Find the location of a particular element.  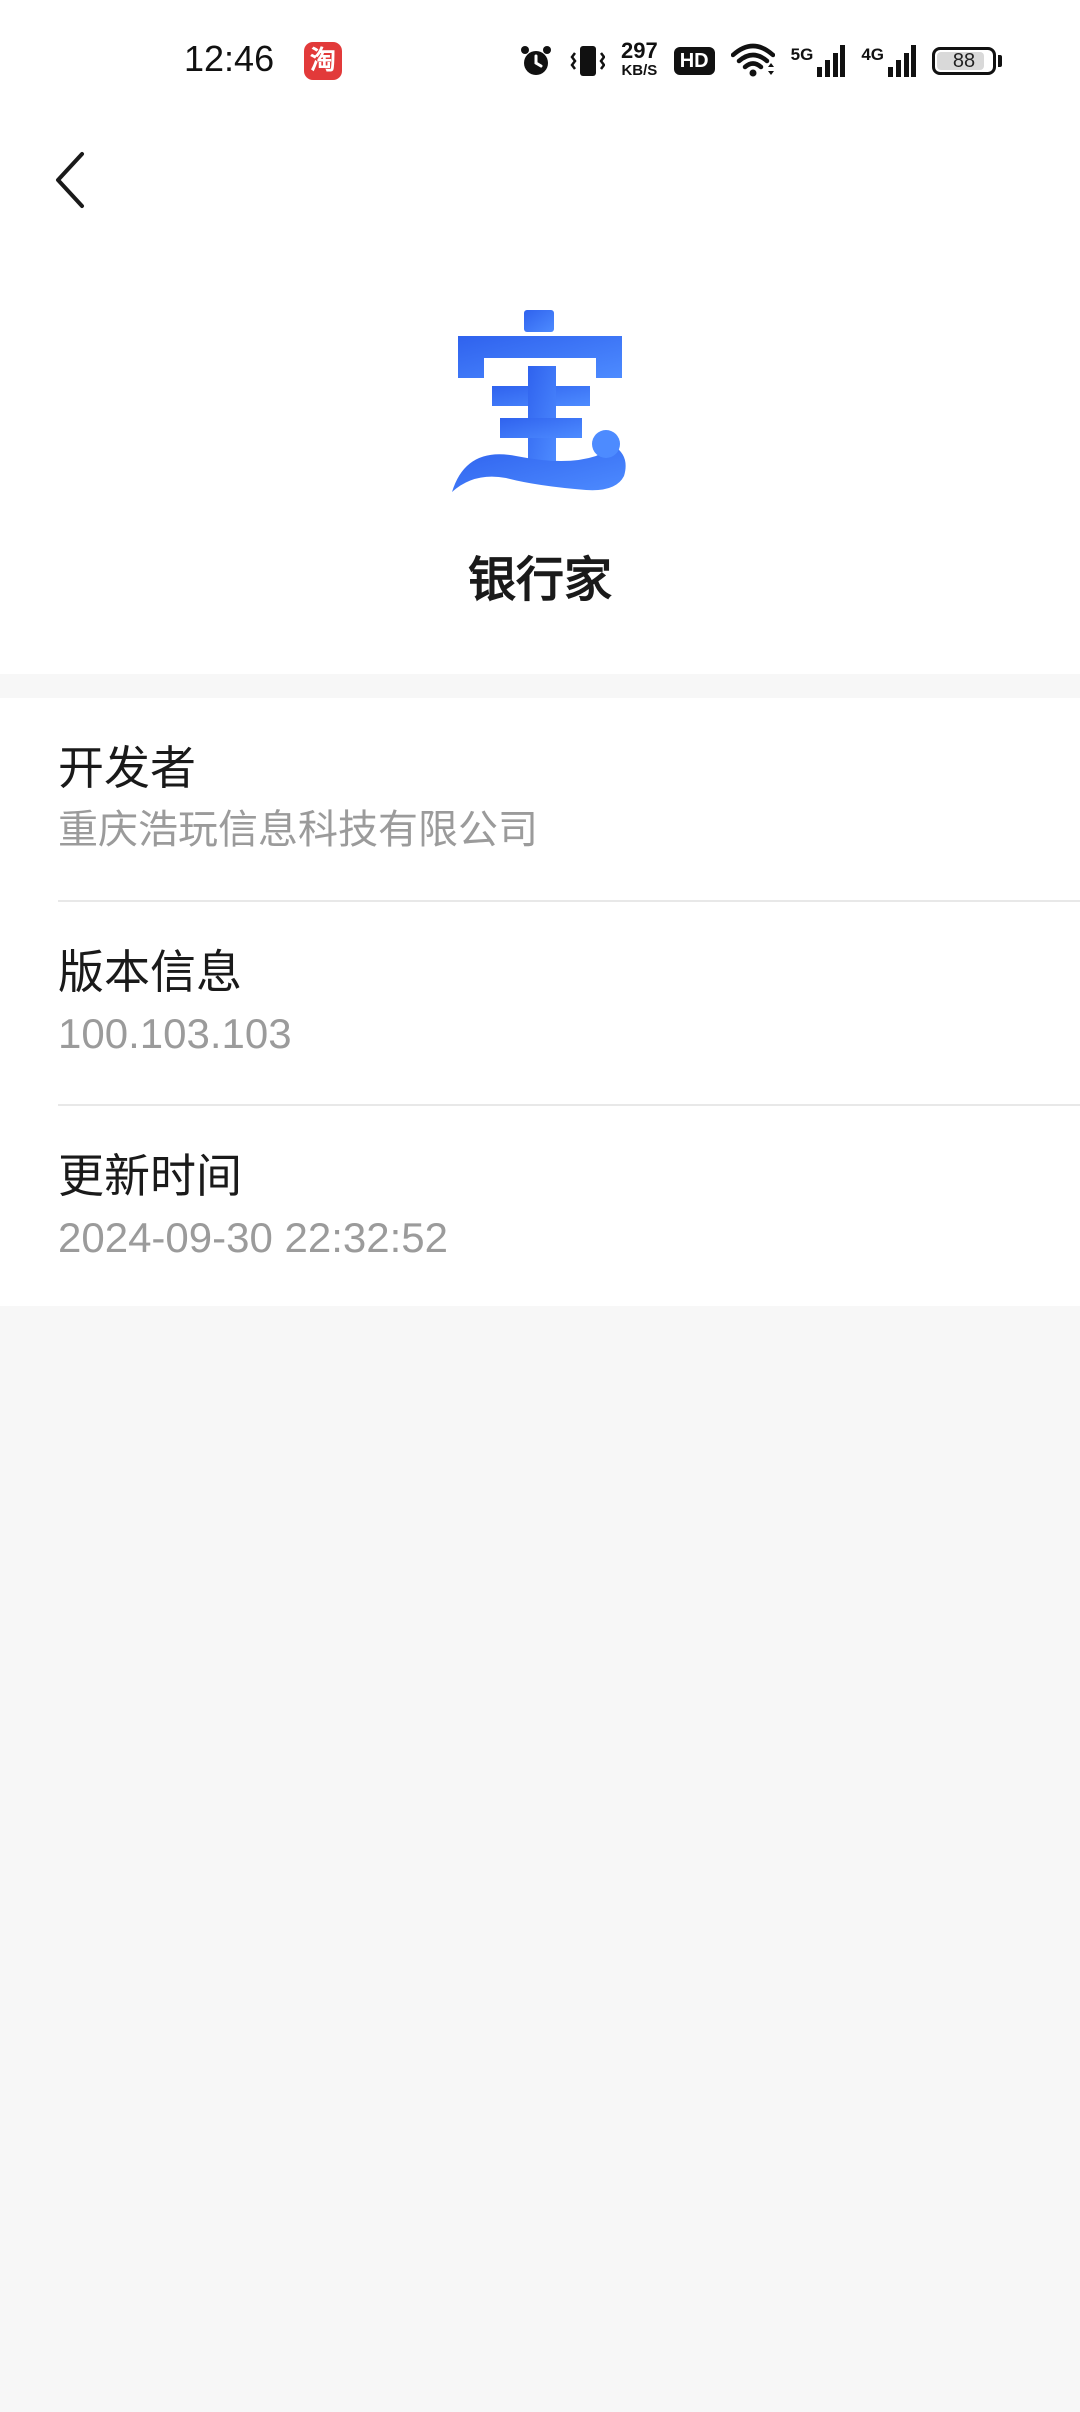

signal-4g: 4G is located at coordinates (888, 61).